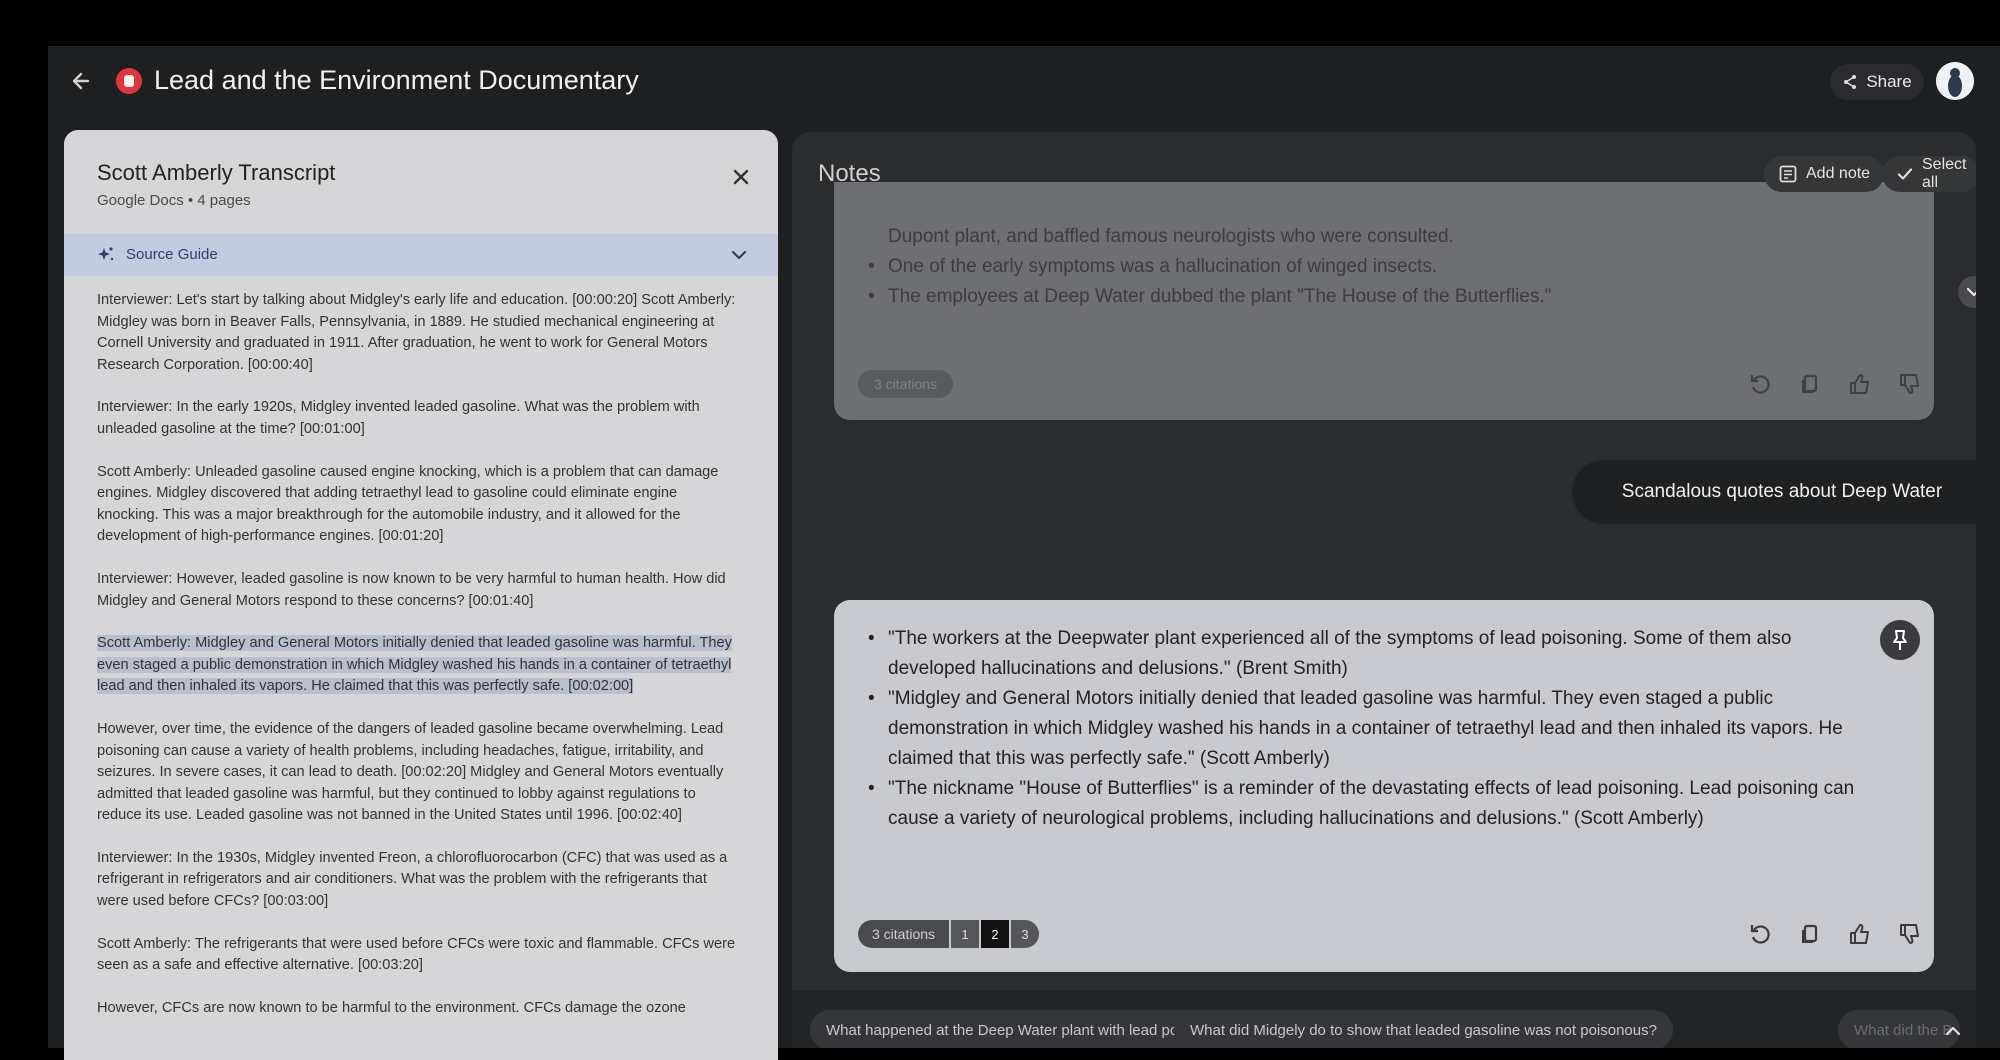 This screenshot has width=2000, height=1060. I want to click on citation-number: 1, so click(965, 934).